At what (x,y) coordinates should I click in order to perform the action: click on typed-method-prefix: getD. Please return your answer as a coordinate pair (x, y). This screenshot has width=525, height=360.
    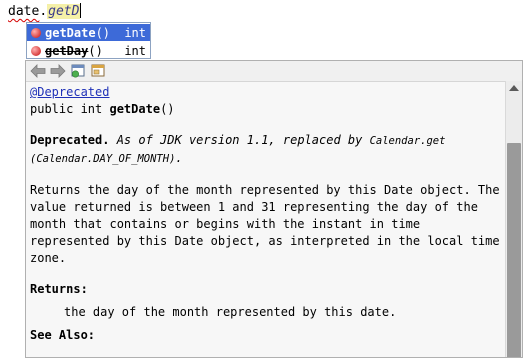
    Looking at the image, I should click on (64, 11).